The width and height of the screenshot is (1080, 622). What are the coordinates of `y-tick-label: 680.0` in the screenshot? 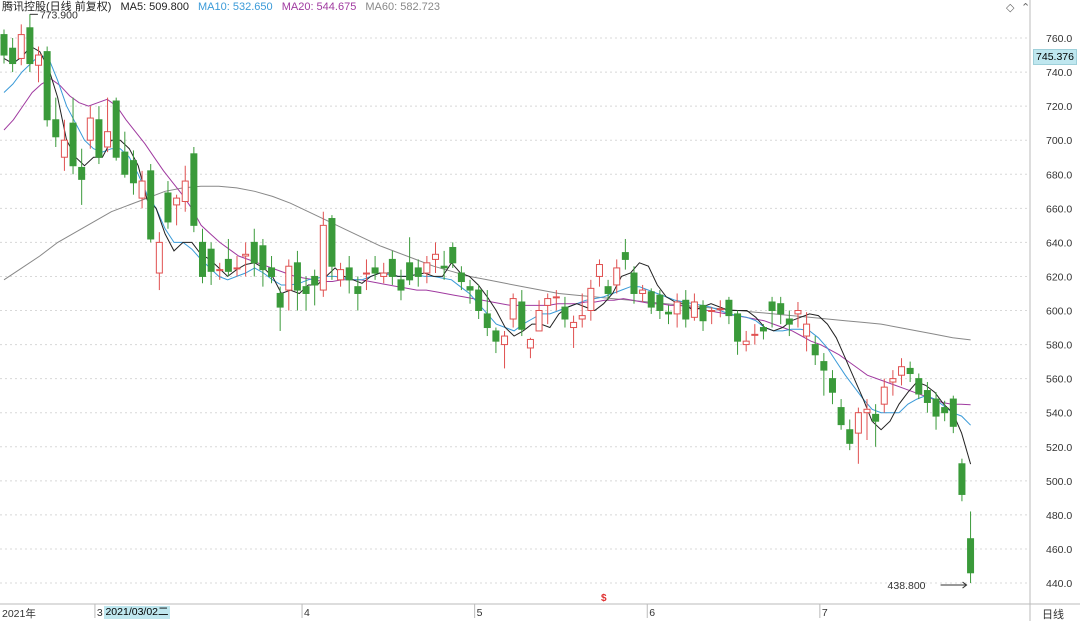 It's located at (1059, 175).